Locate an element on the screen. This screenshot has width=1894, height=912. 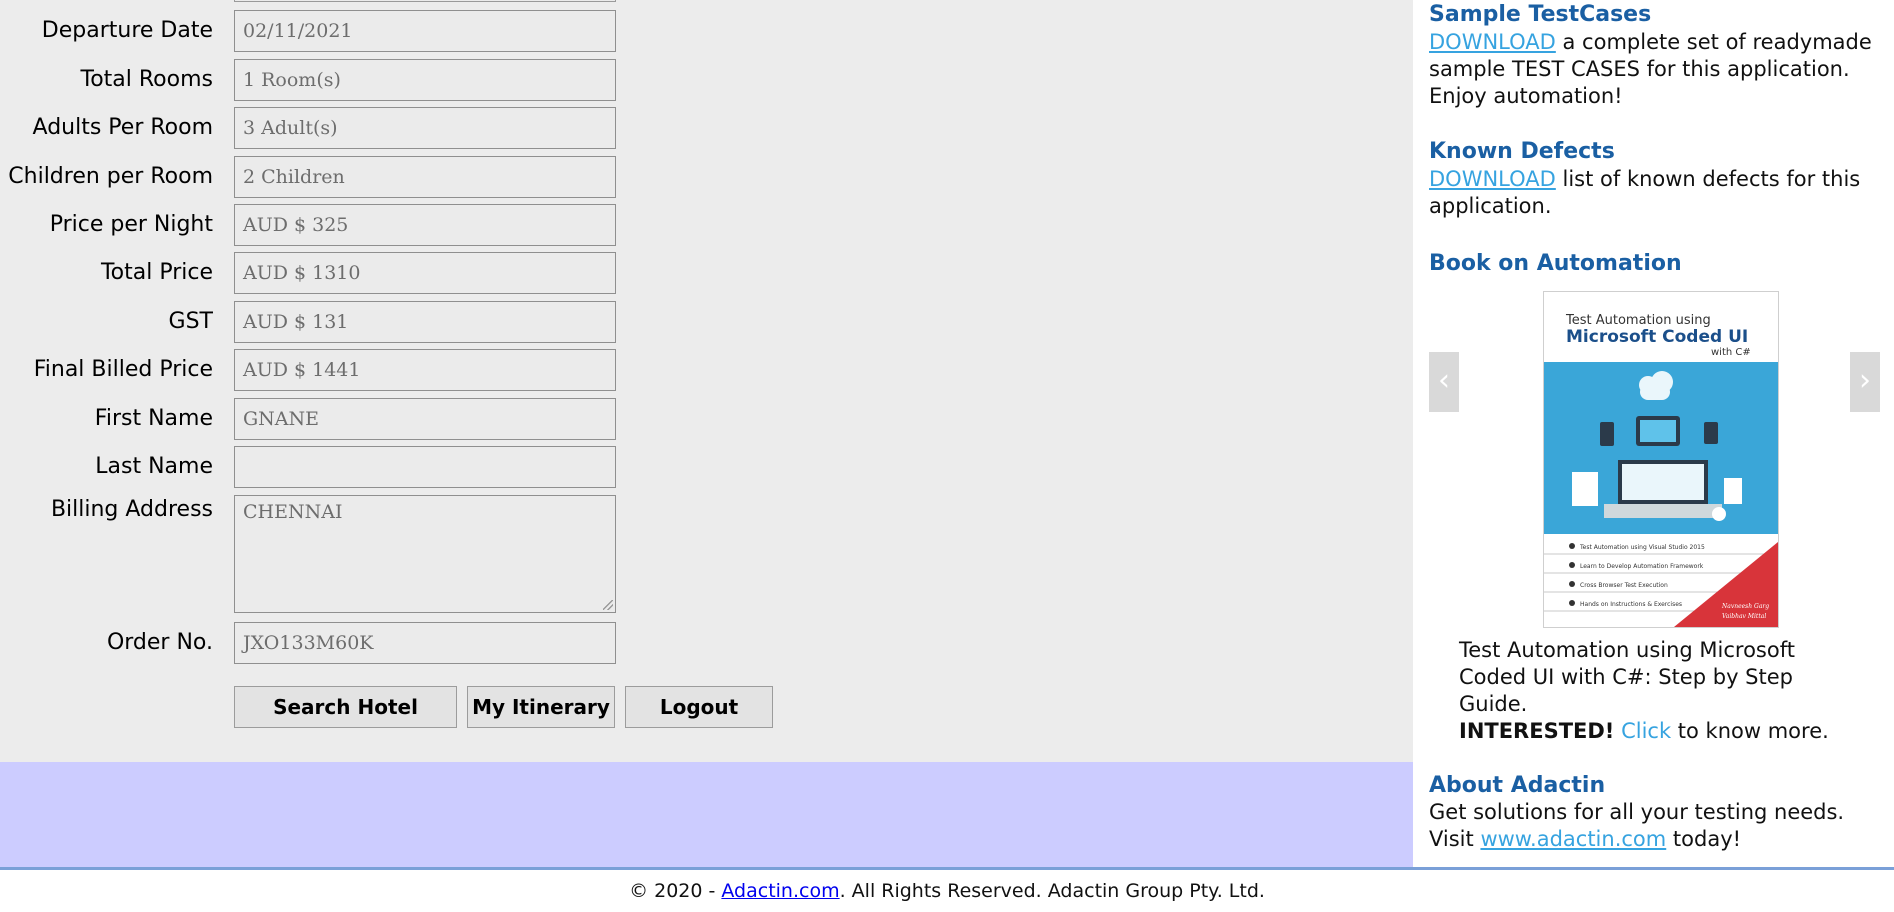
first-name-row: First Name GNANE is located at coordinates (706, 419).